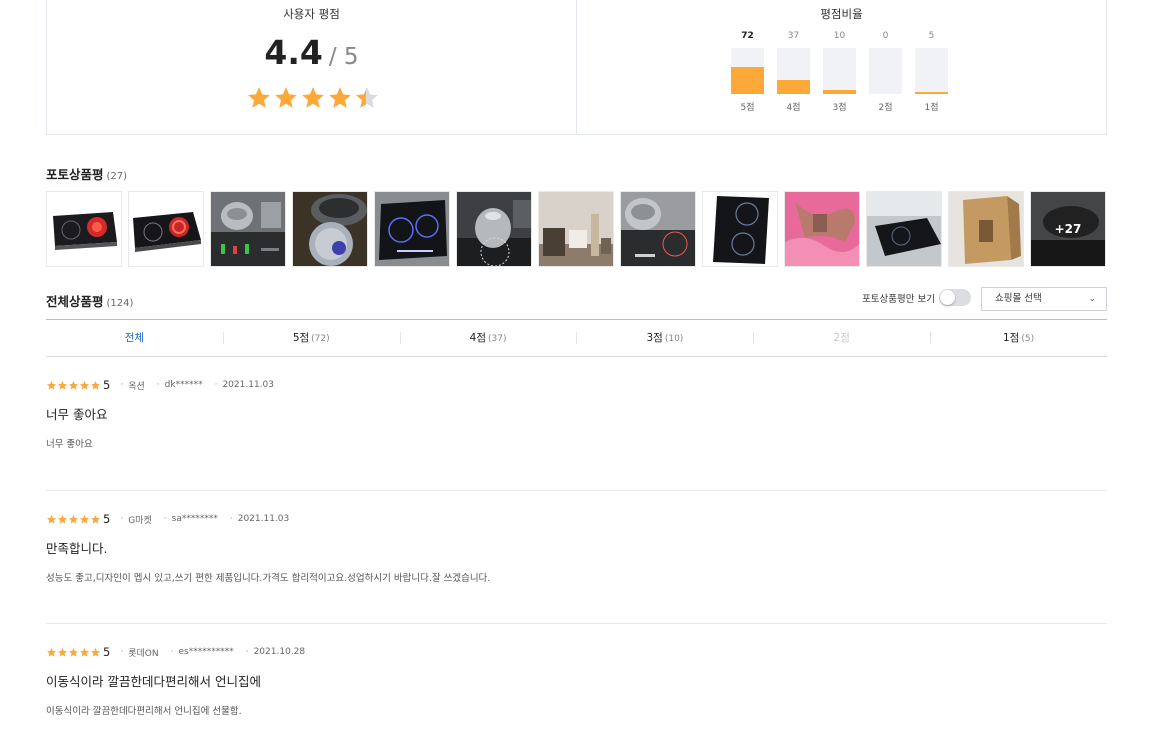 This screenshot has height=750, width=1160. I want to click on tab-label: 2점, so click(841, 338).